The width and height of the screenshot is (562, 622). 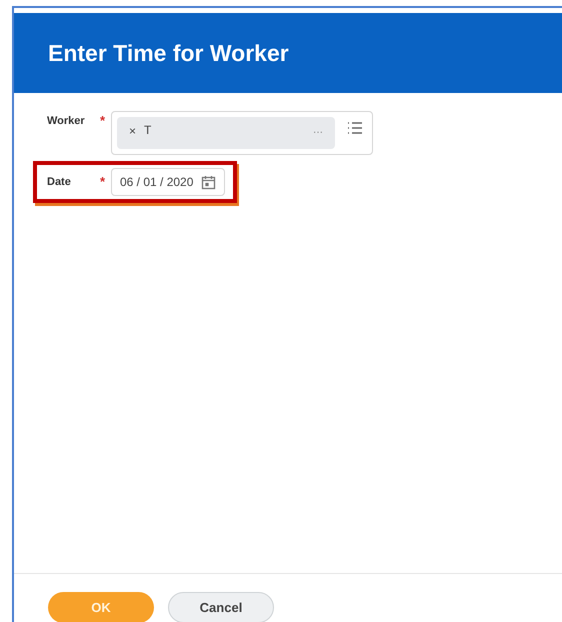 I want to click on field-label: Date, so click(x=59, y=182).